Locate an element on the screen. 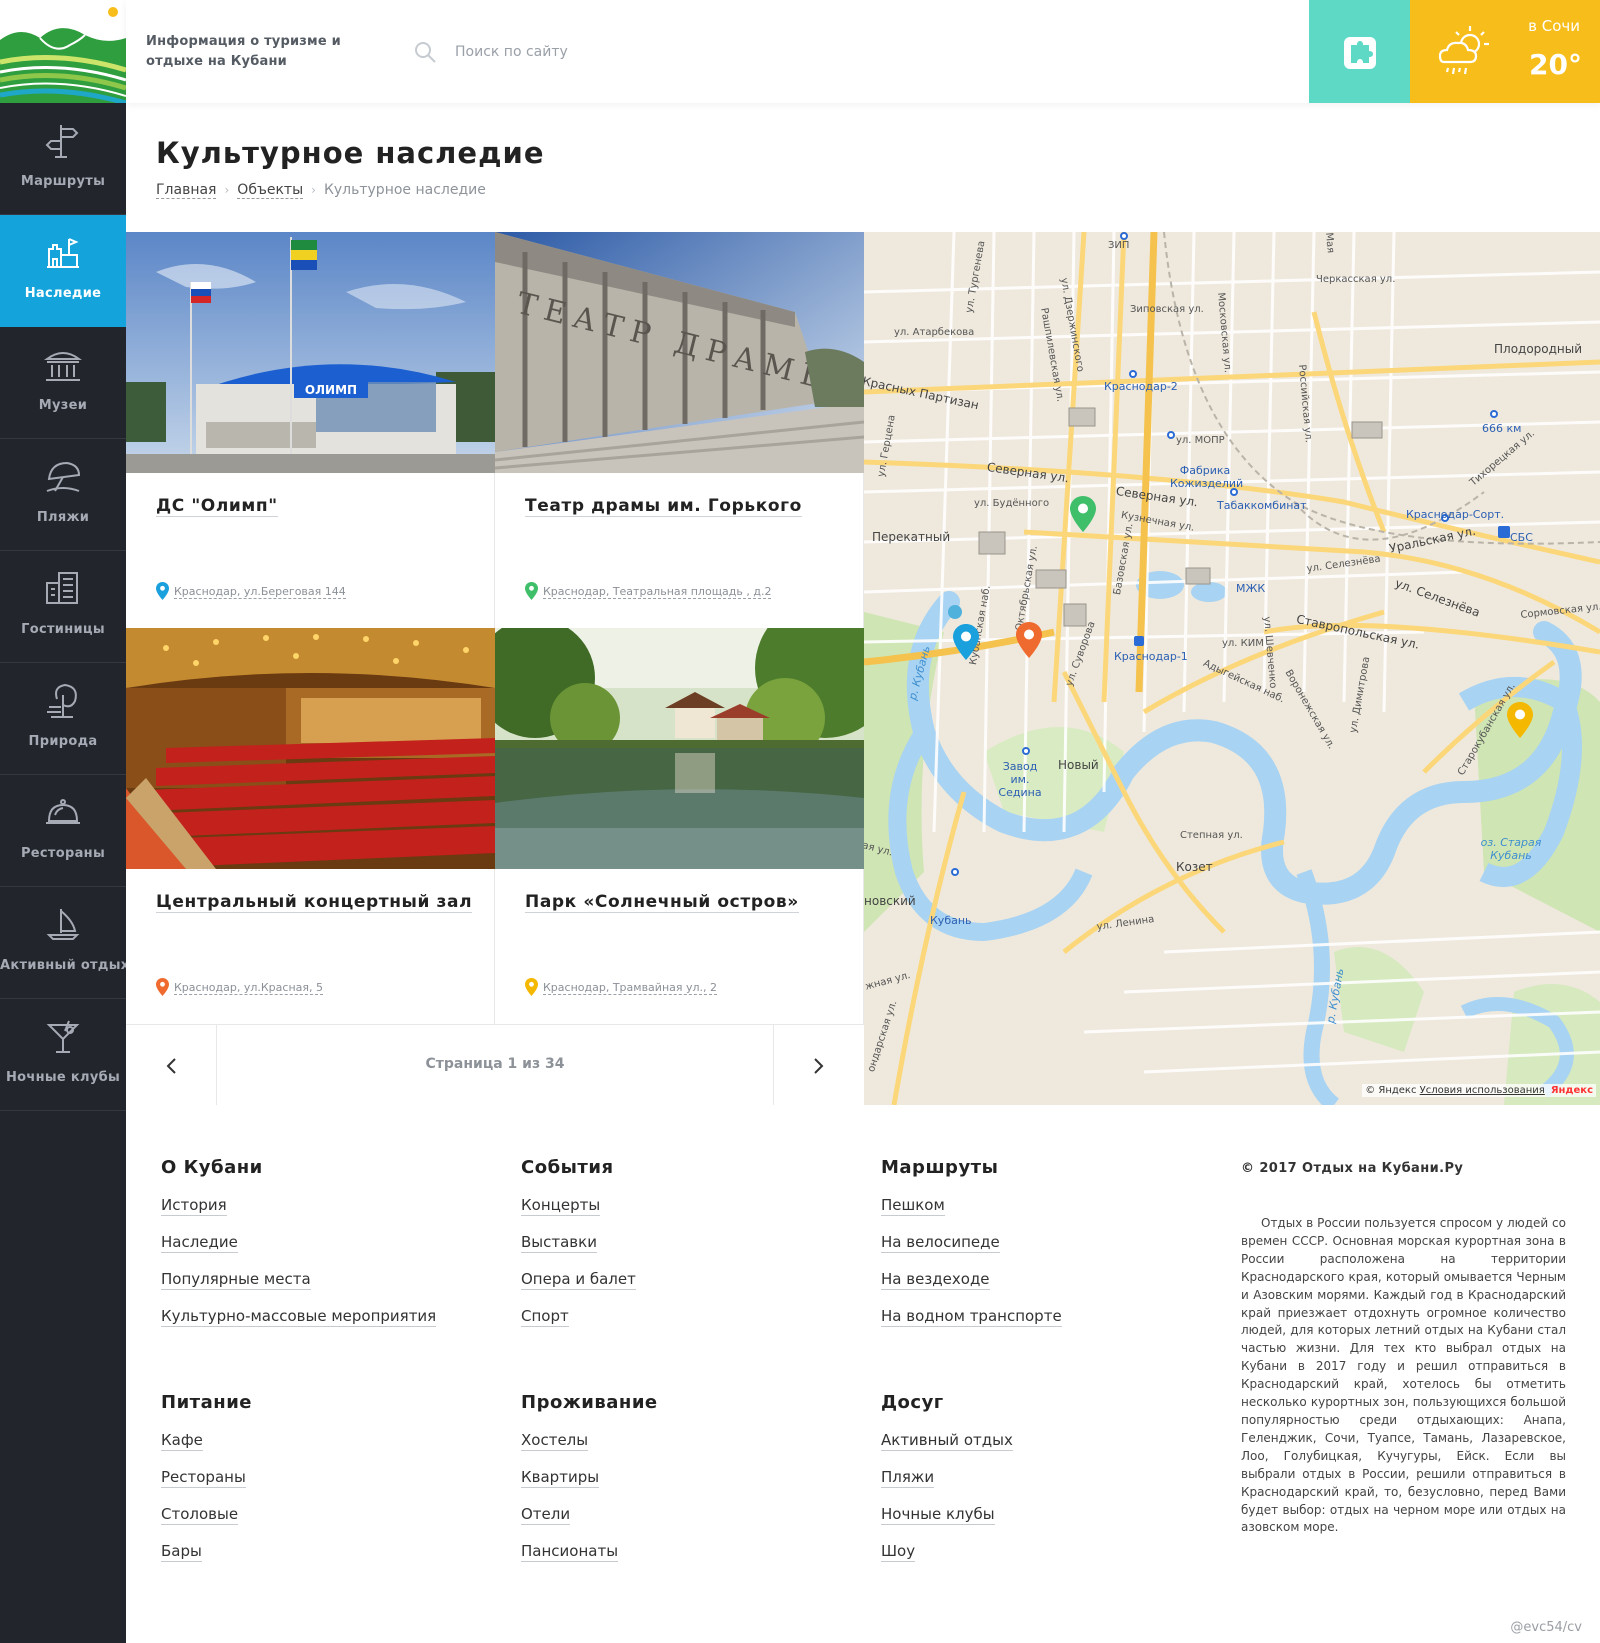  card-title: Центральный концертный зал is located at coordinates (314, 902).